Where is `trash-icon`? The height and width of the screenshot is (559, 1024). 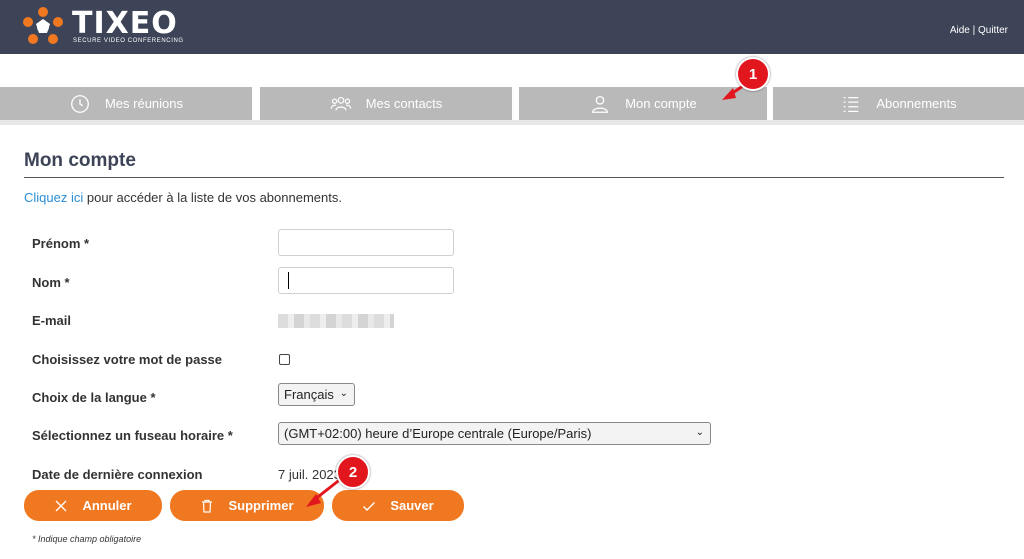
trash-icon is located at coordinates (207, 506).